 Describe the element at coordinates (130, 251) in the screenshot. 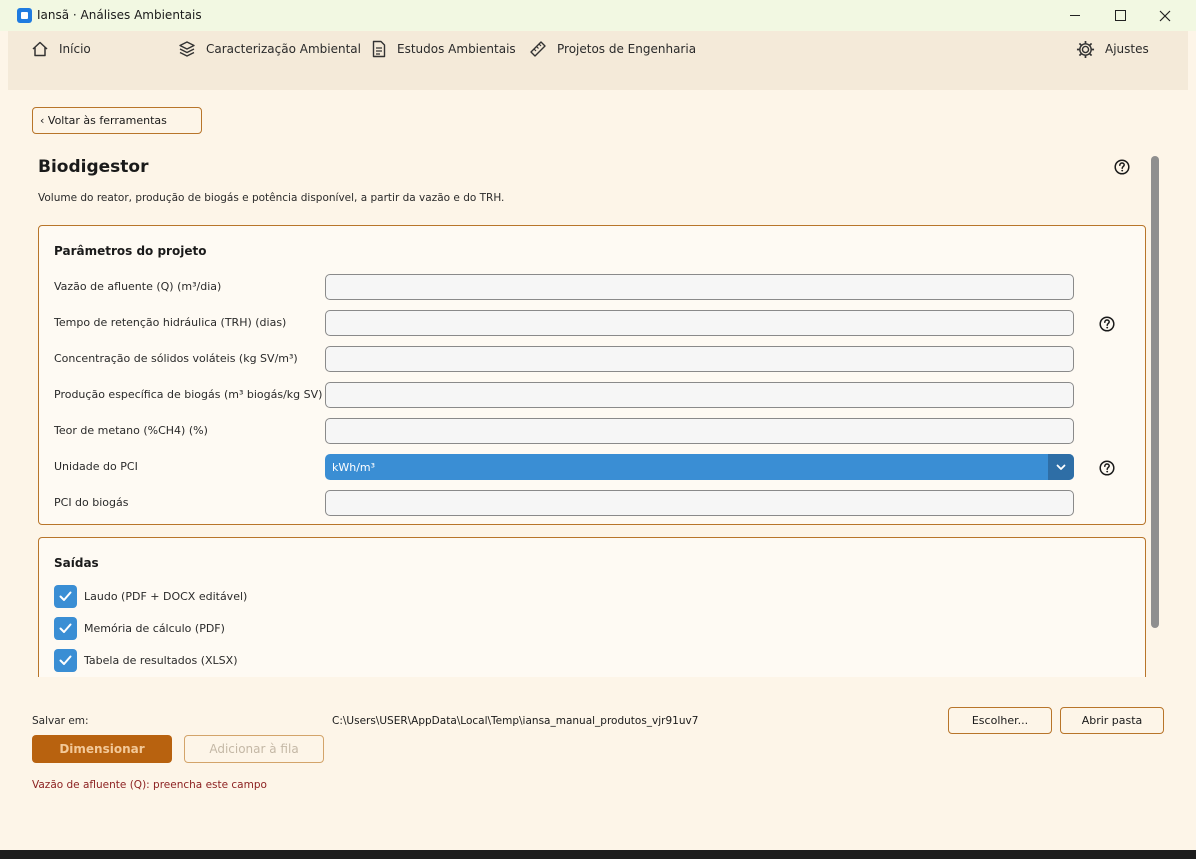

I see `params-panel-title: Parâmetros do projeto` at that location.